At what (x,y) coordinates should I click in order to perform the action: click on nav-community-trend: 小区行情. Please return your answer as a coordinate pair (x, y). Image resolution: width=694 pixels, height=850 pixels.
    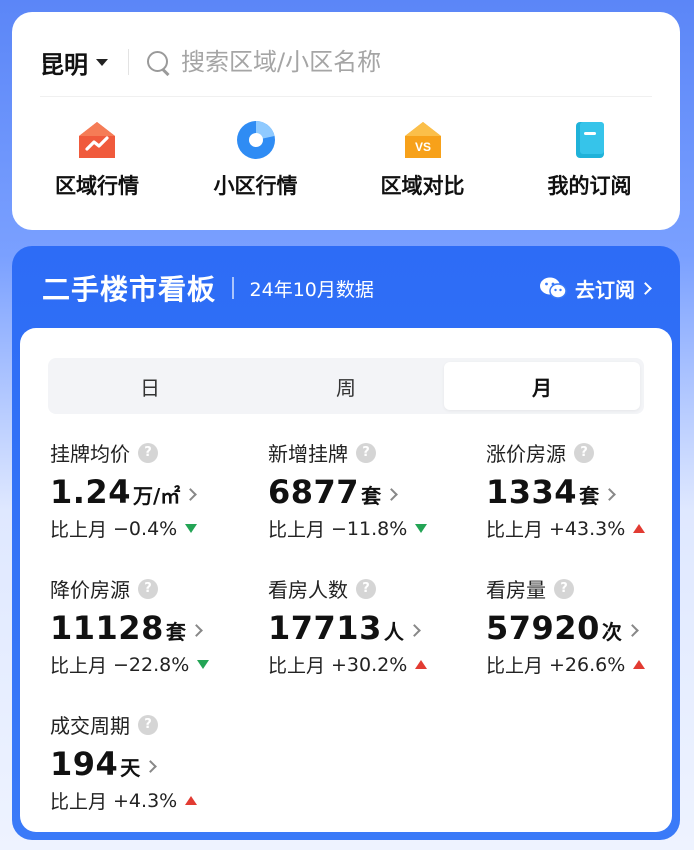
    Looking at the image, I should click on (255, 168).